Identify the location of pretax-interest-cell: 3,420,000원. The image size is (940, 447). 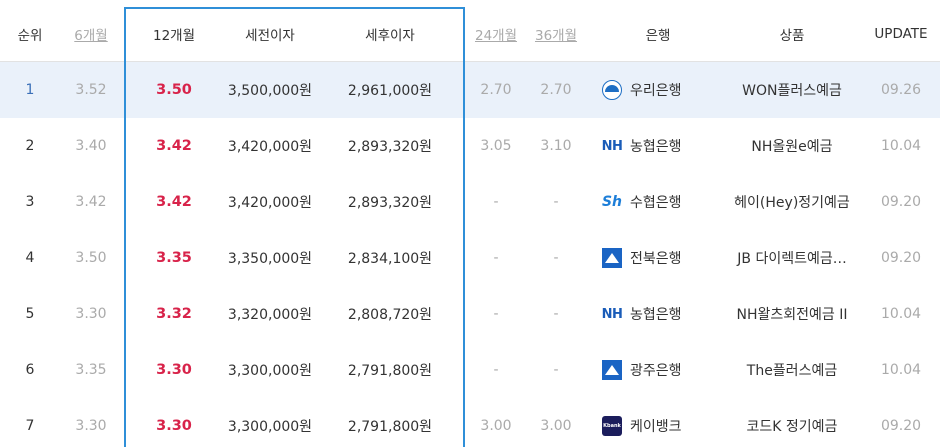
(270, 203).